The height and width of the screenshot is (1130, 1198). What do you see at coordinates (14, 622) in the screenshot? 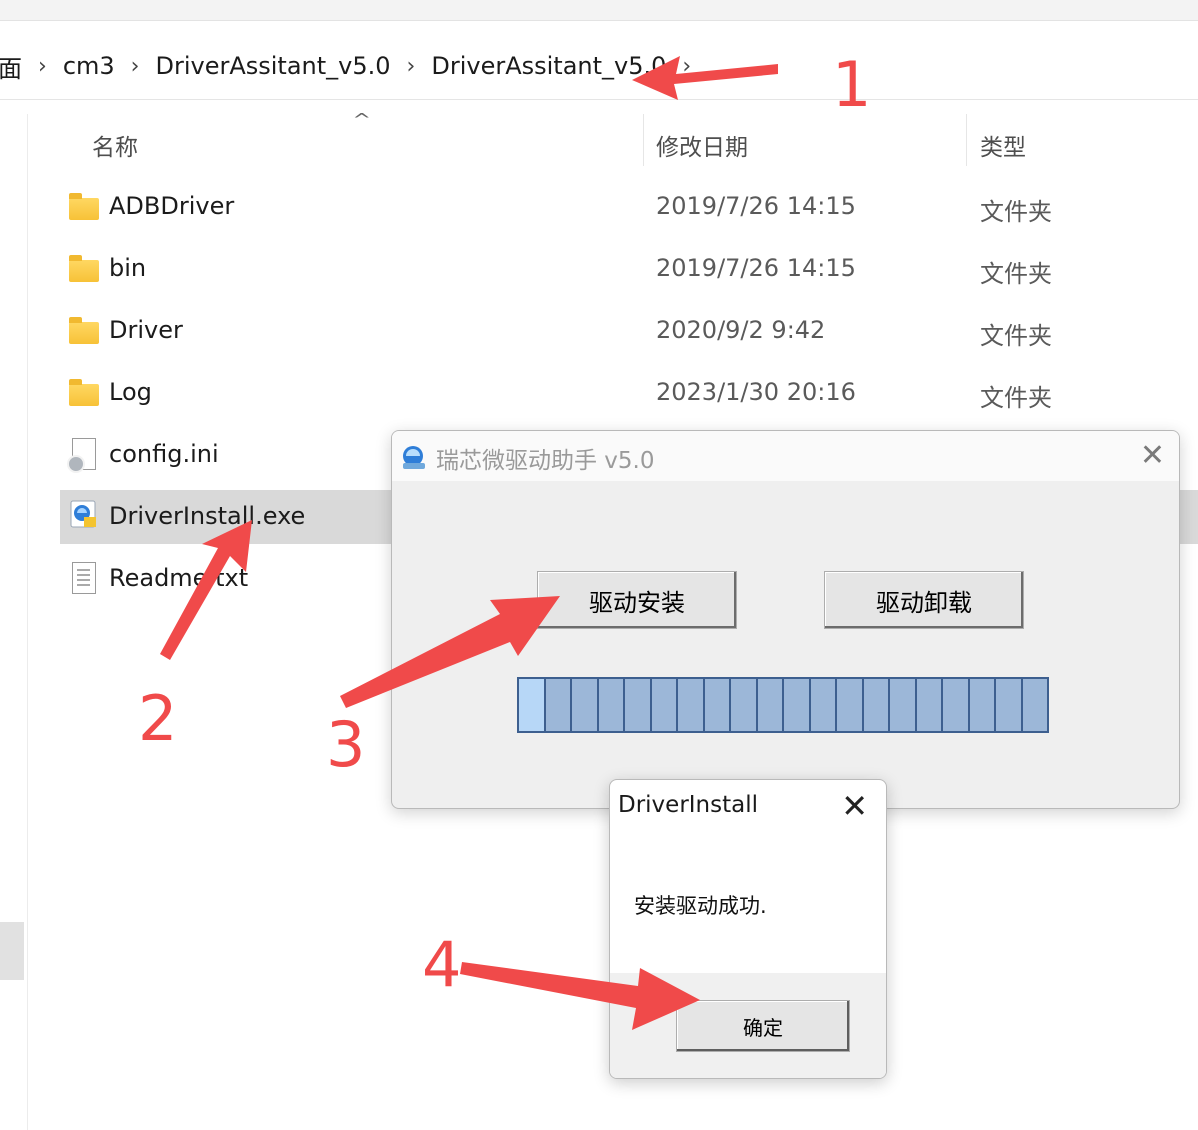
I see `navigation-pane` at bounding box center [14, 622].